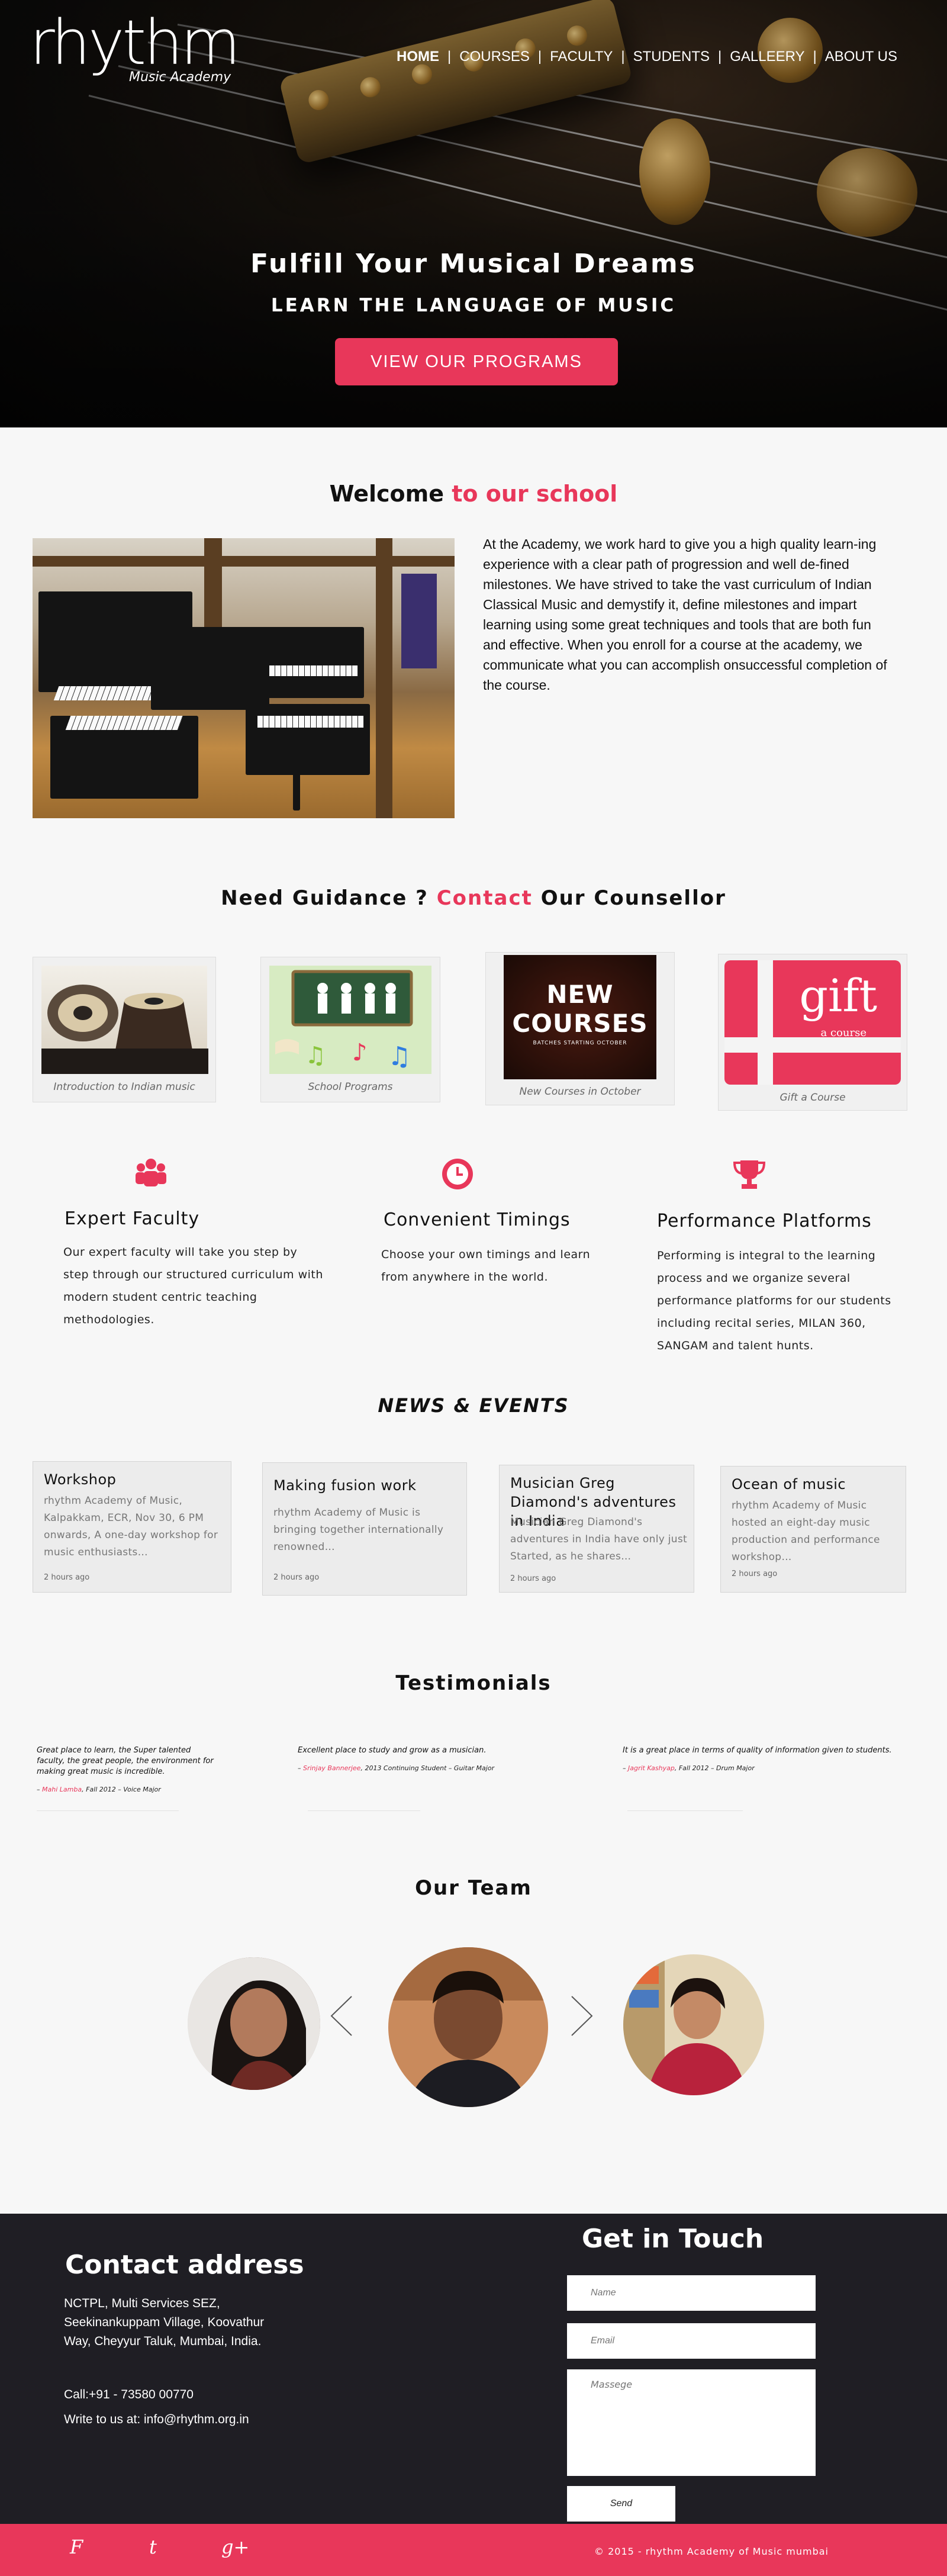  Describe the element at coordinates (714, 1768) in the screenshot. I see `testimonial-detail: , Fall 2012 – Drum Major` at that location.